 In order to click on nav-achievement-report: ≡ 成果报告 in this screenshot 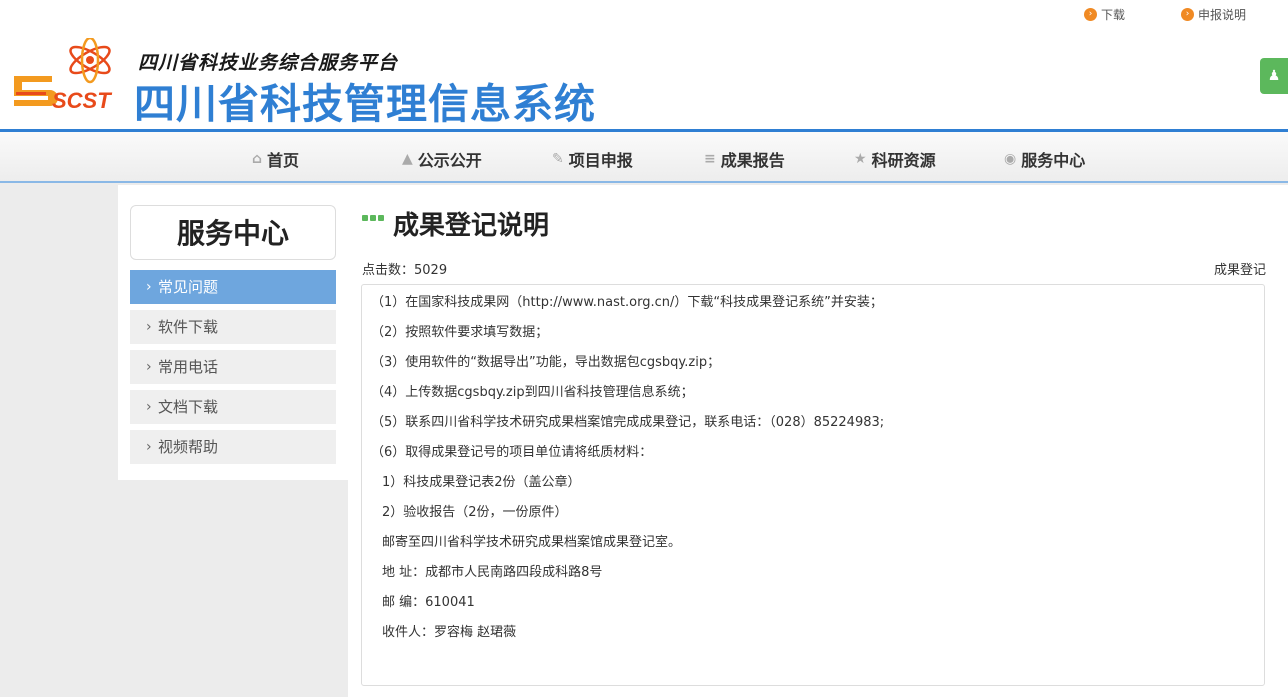, I will do `click(744, 159)`.